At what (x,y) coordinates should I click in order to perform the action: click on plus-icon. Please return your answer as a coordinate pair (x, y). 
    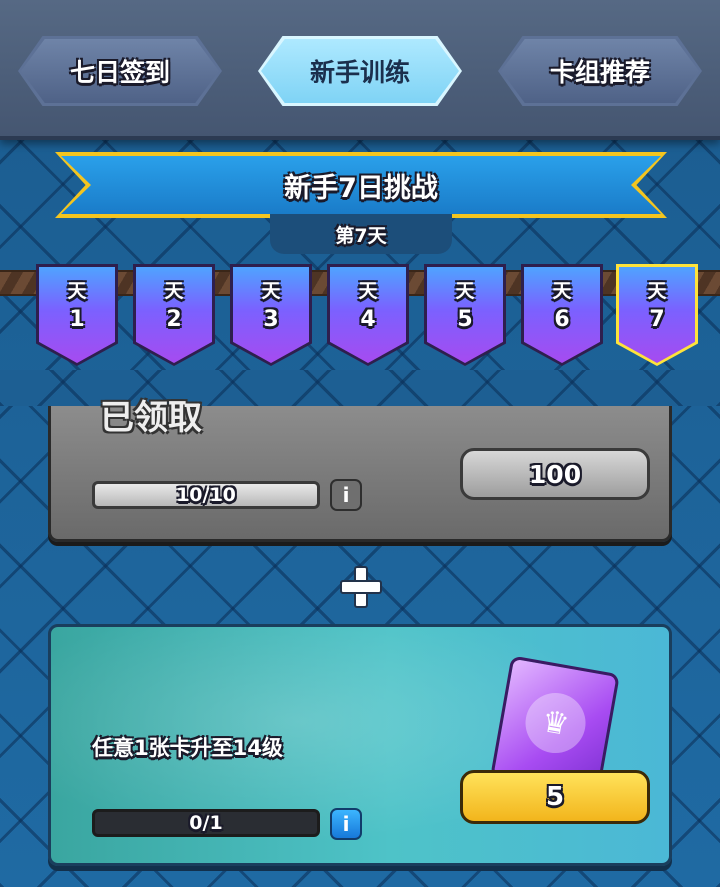
    Looking at the image, I should click on (361, 587).